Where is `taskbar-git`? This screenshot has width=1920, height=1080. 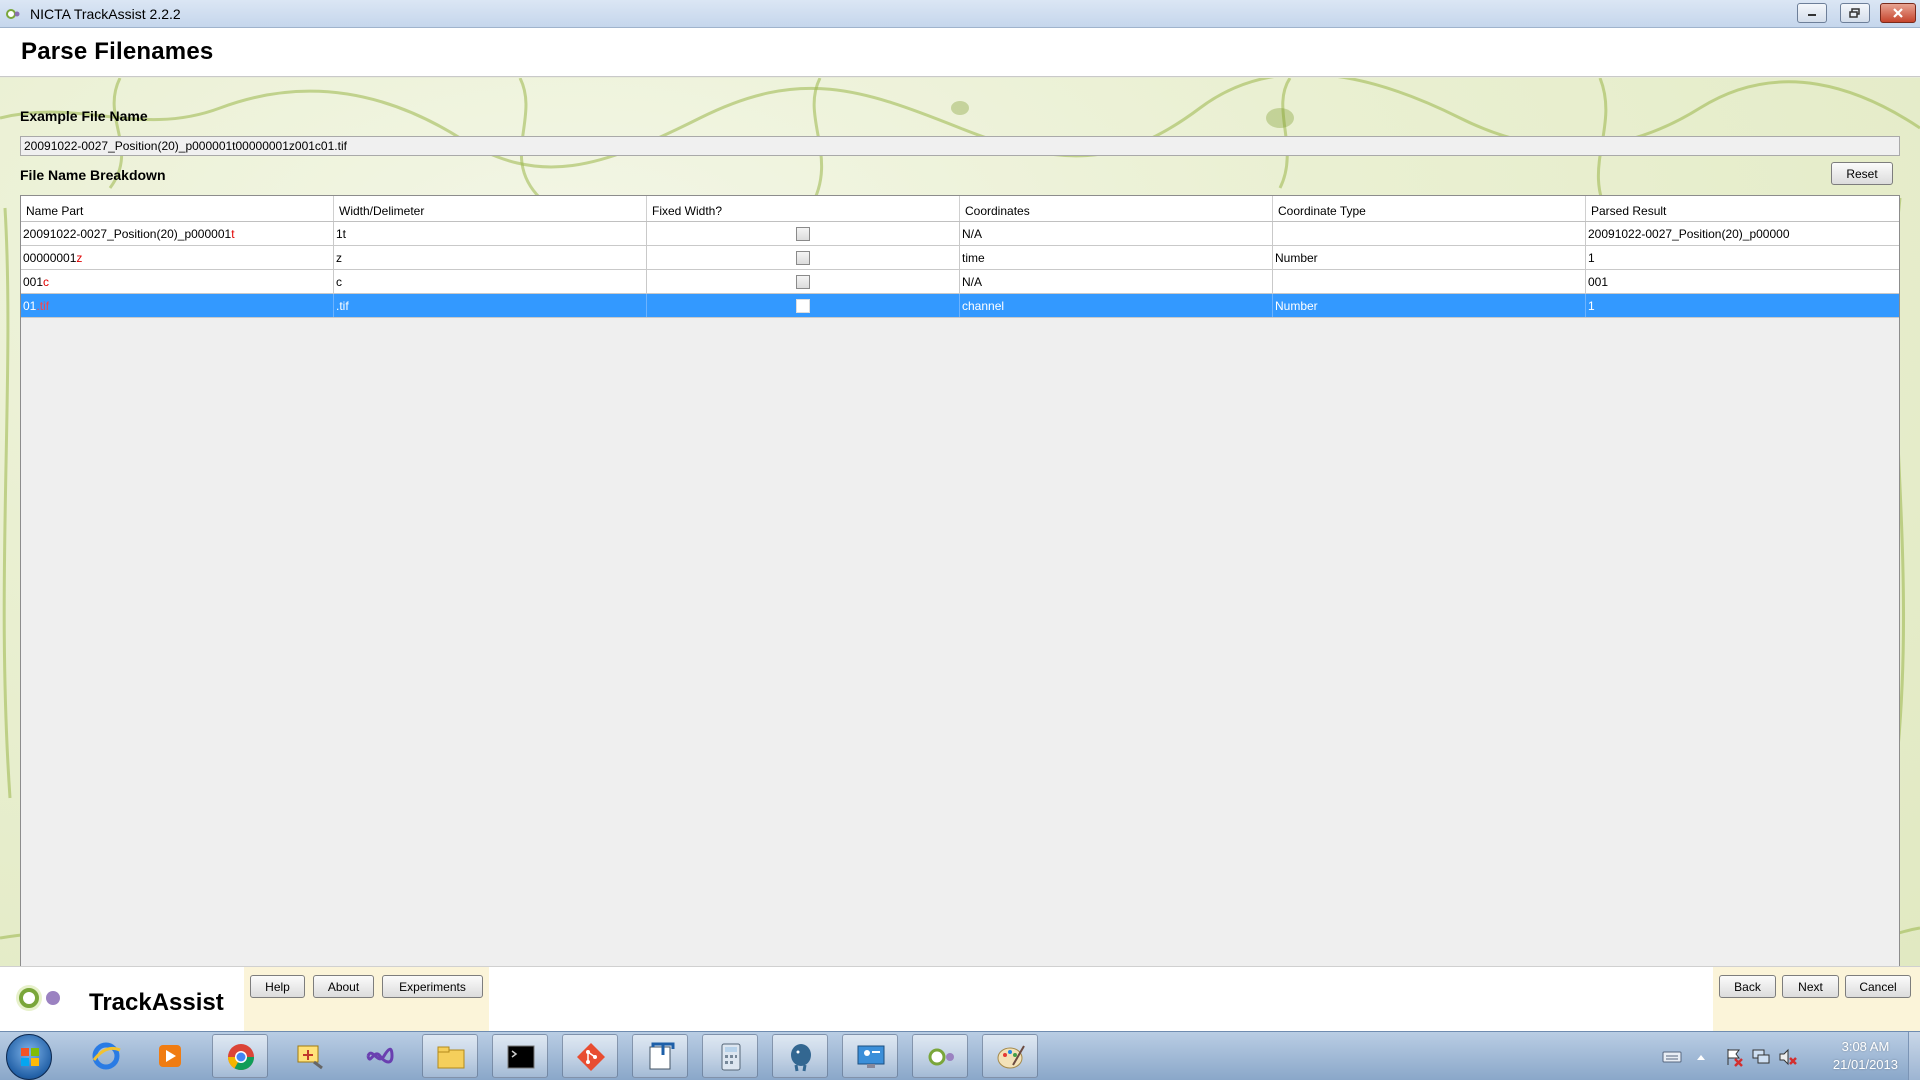 taskbar-git is located at coordinates (590, 1056).